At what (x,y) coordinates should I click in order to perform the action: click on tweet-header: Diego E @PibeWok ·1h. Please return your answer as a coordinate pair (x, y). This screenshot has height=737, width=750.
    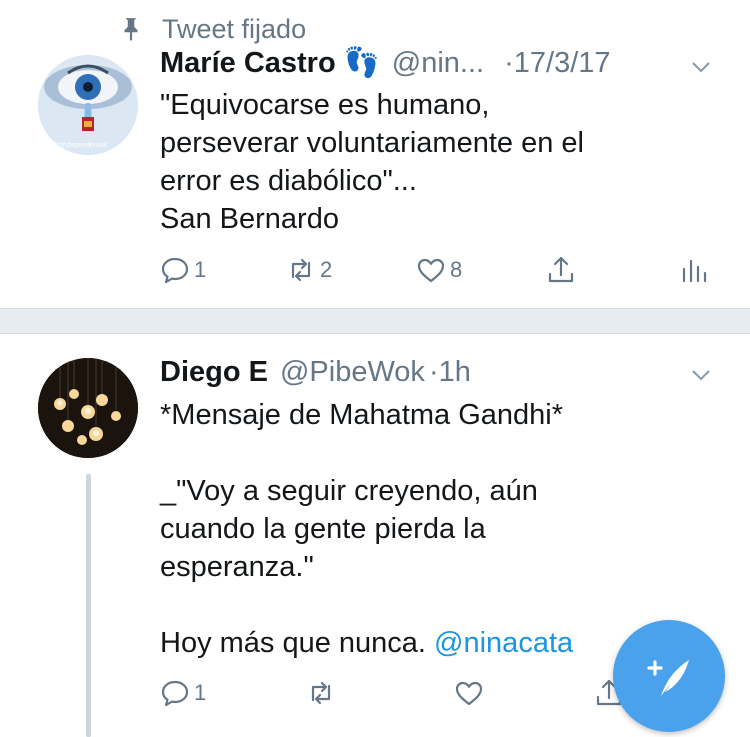
    Looking at the image, I should click on (315, 372).